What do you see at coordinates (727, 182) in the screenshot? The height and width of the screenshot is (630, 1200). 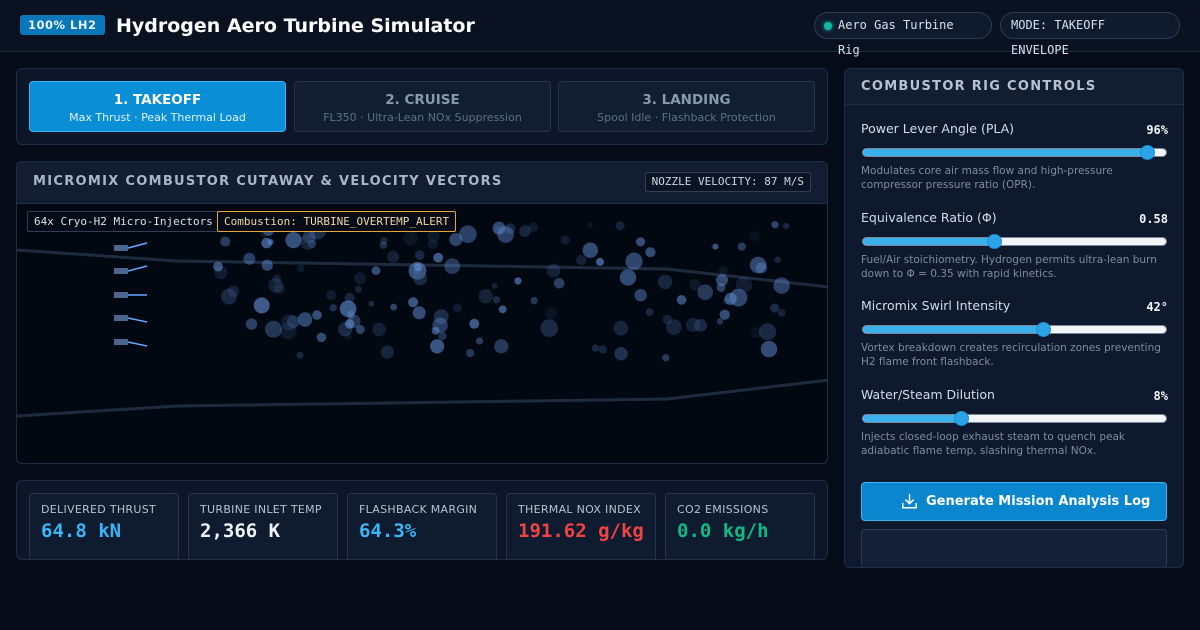 I see `nozzle-velocity-badge: NOZZLE VELOCITY: 87 M/S` at bounding box center [727, 182].